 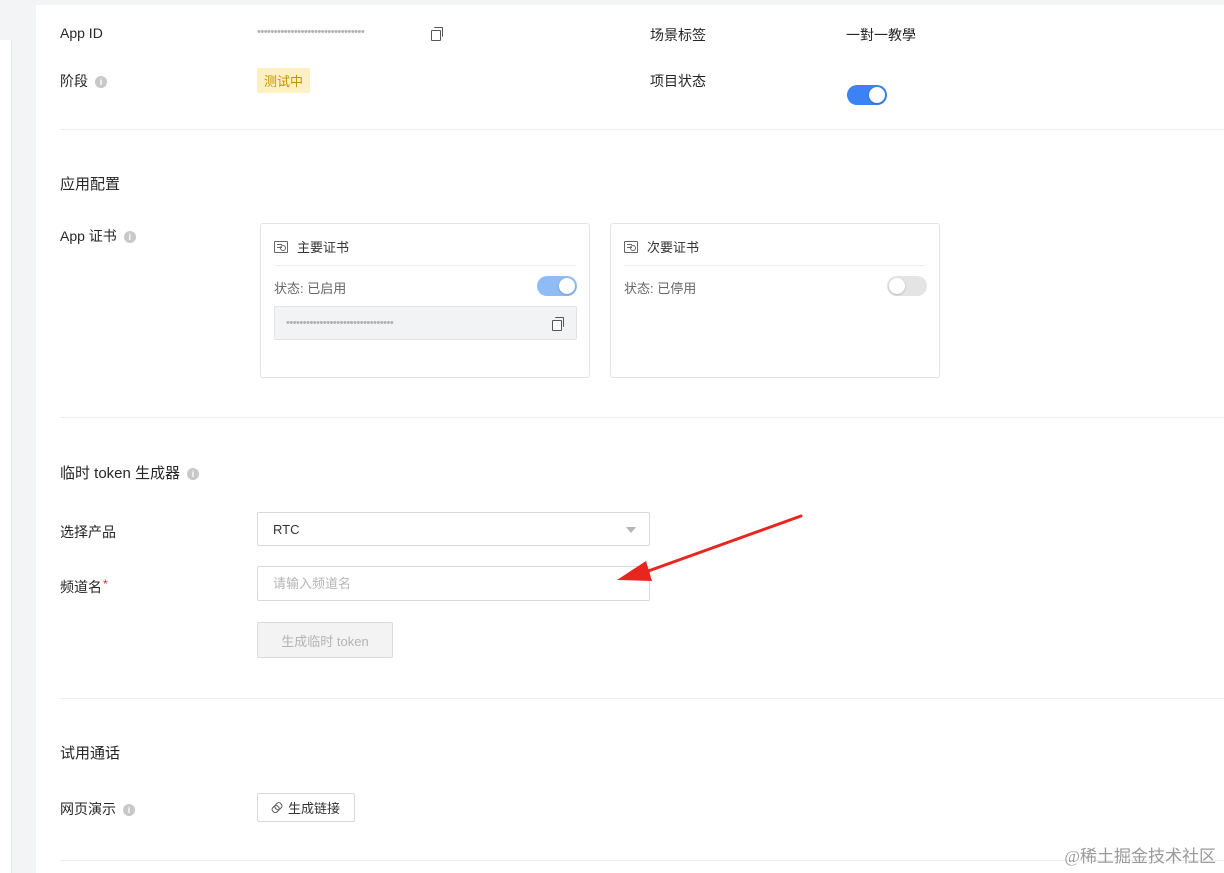 I want to click on primary-cert-toggle, so click(x=557, y=286).